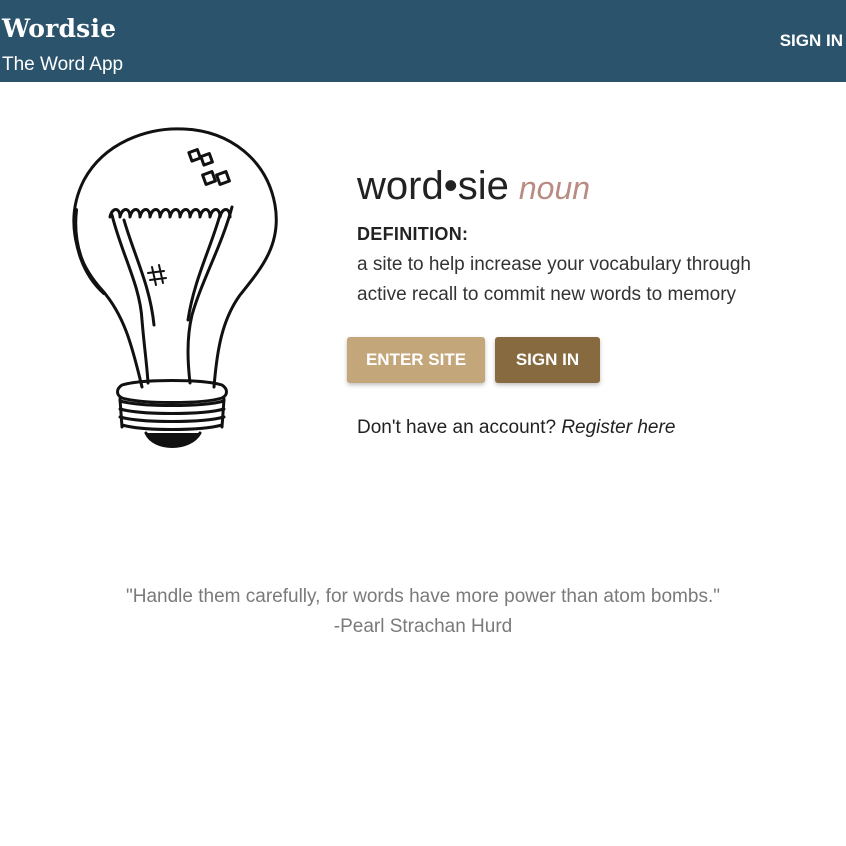 The height and width of the screenshot is (846, 846). I want to click on enter-site-button: ENTER SITE, so click(416, 360).